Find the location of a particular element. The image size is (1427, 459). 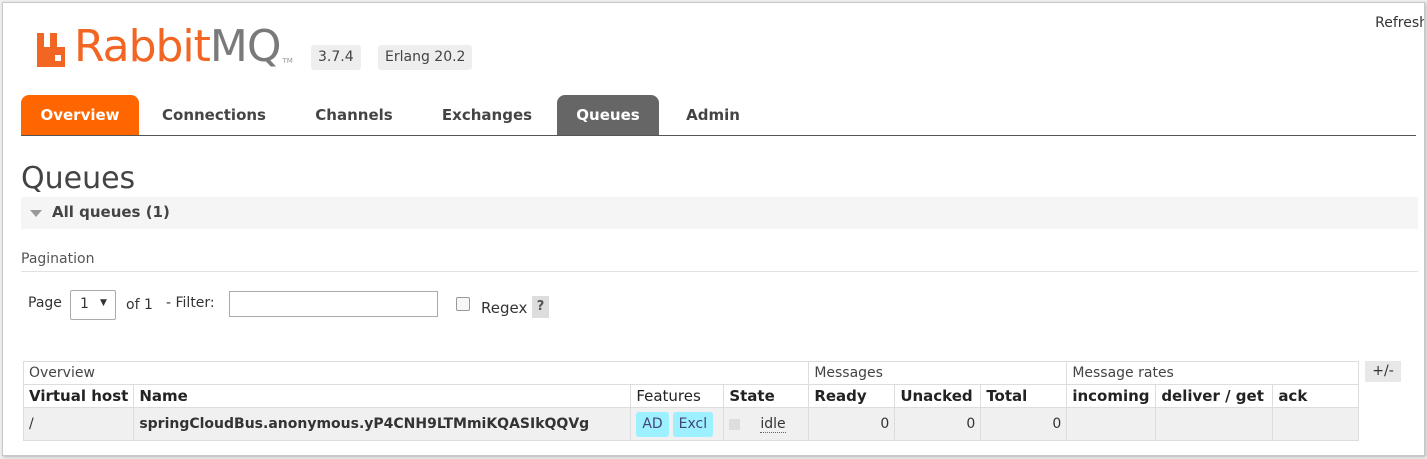

pagination-divider is located at coordinates (719, 271).